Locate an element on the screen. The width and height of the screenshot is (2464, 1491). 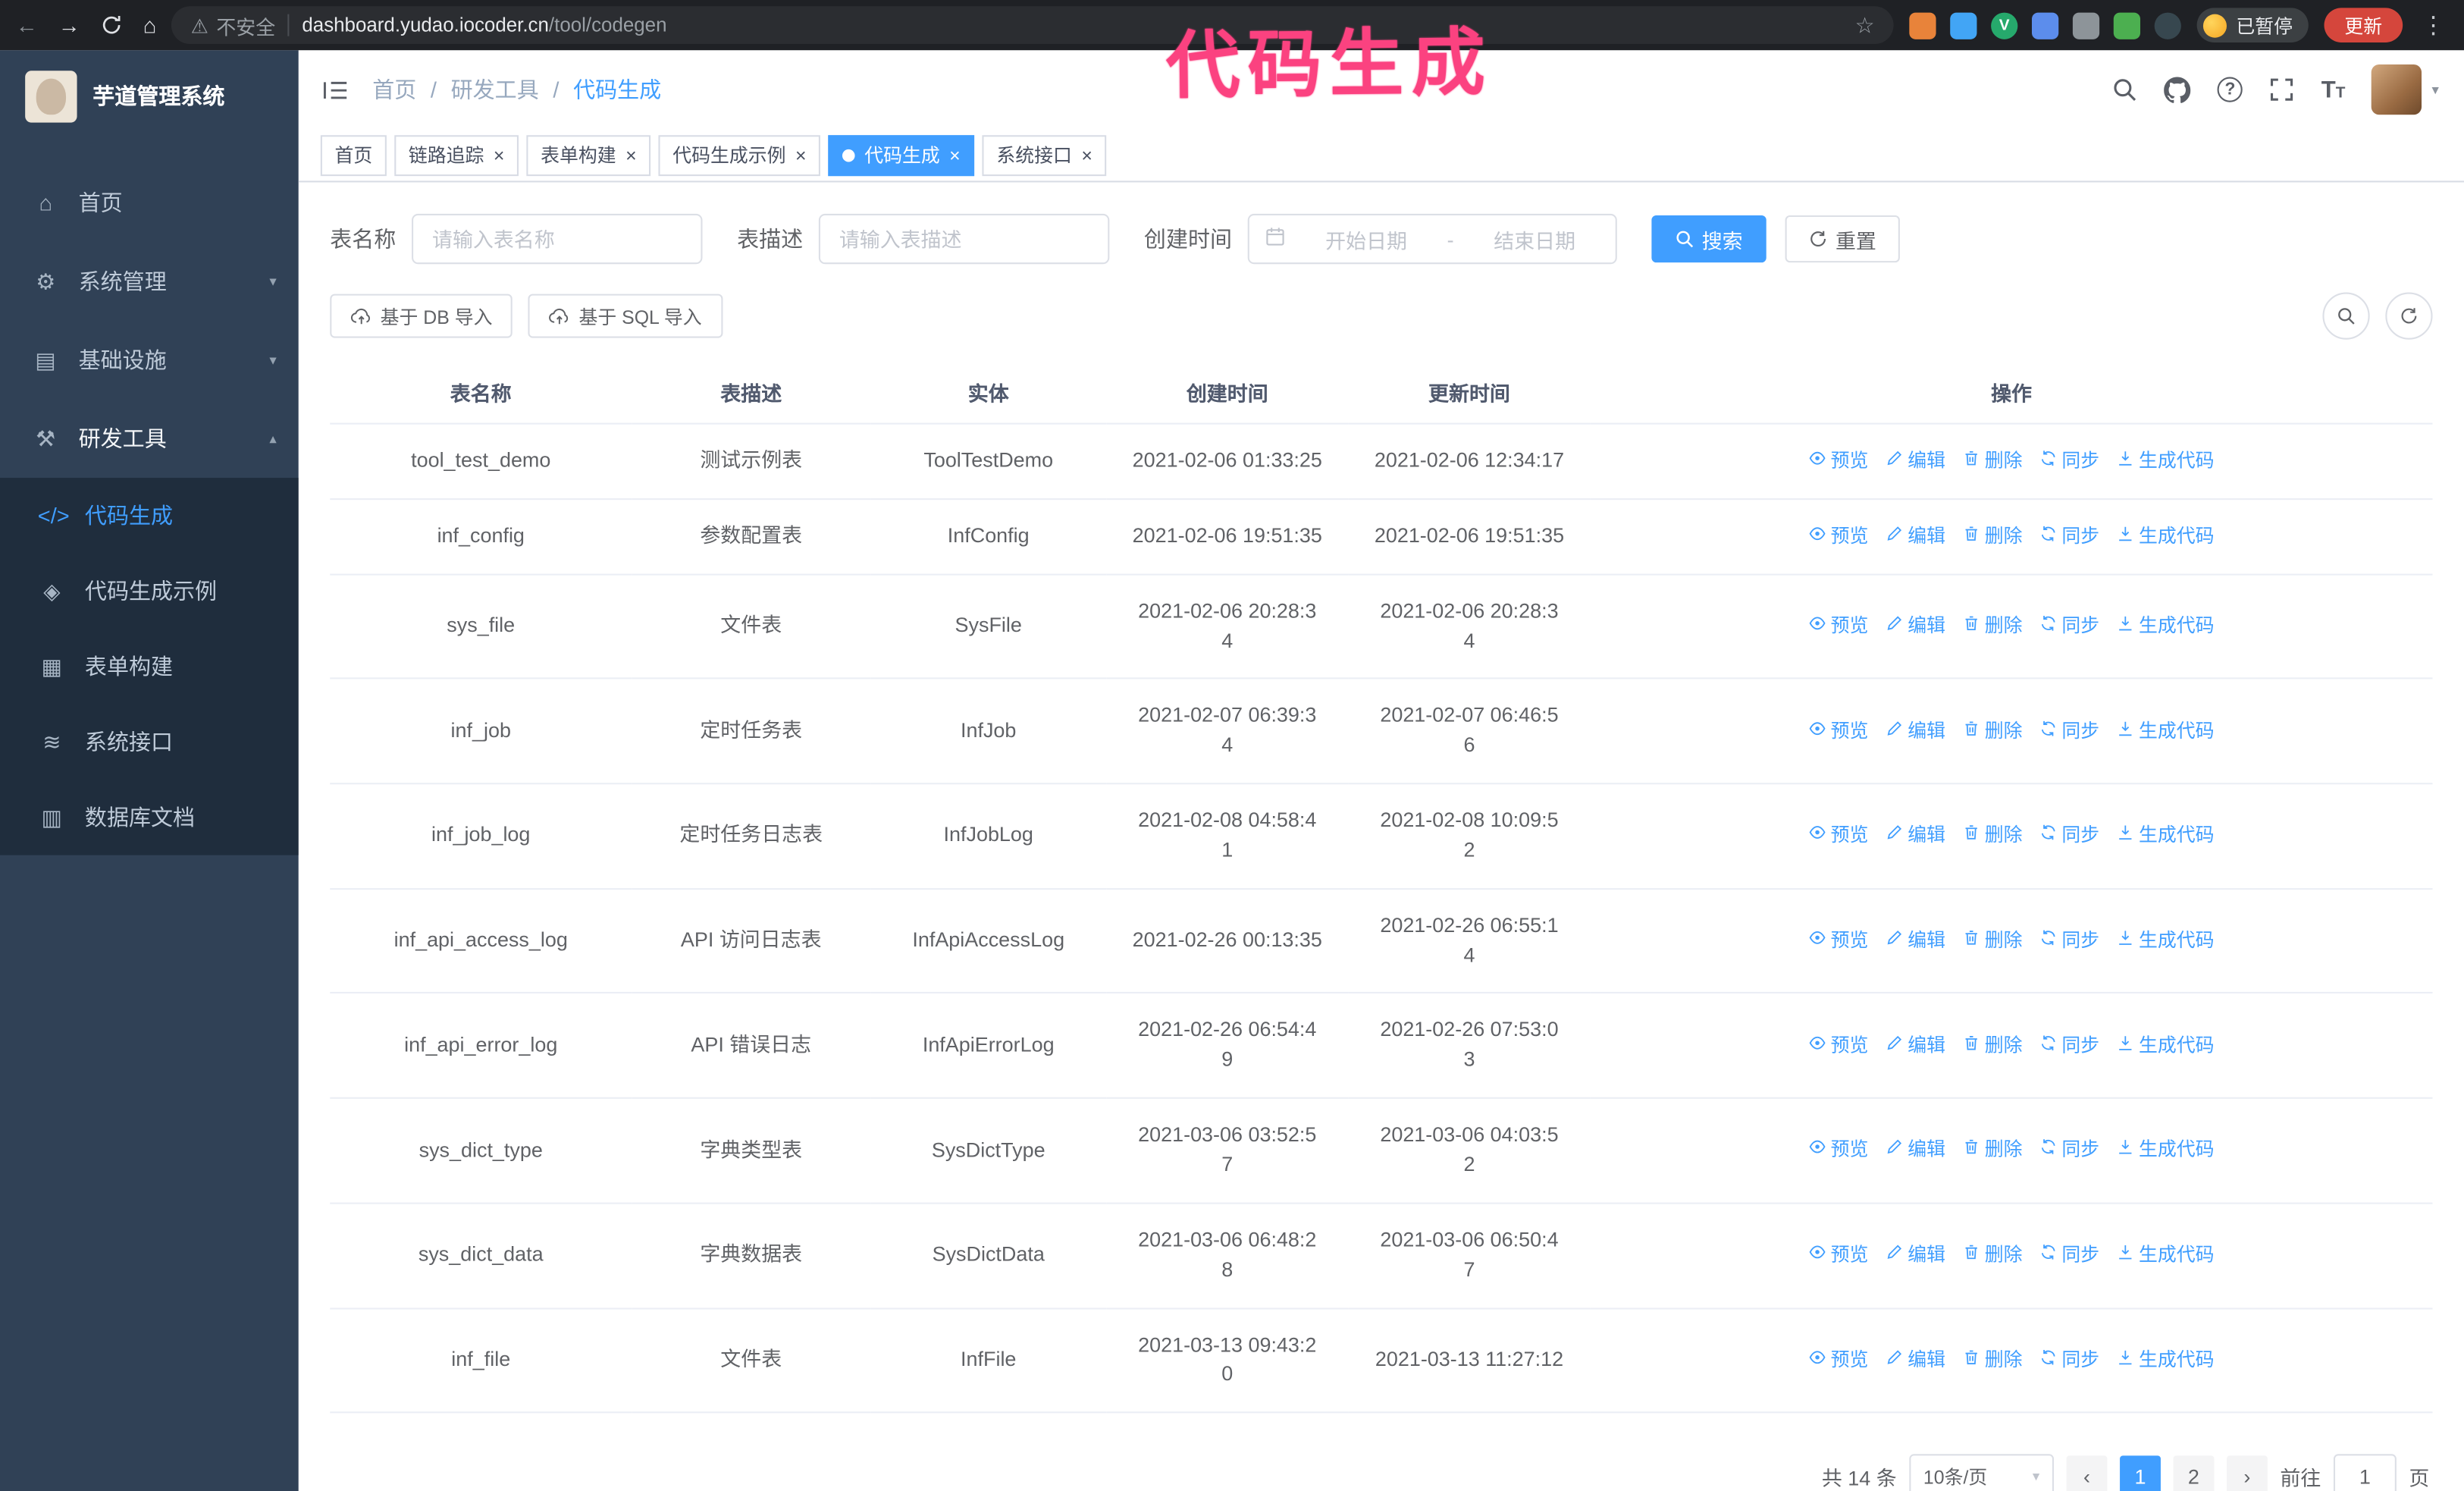
security-label: 不安全 is located at coordinates (246, 24).